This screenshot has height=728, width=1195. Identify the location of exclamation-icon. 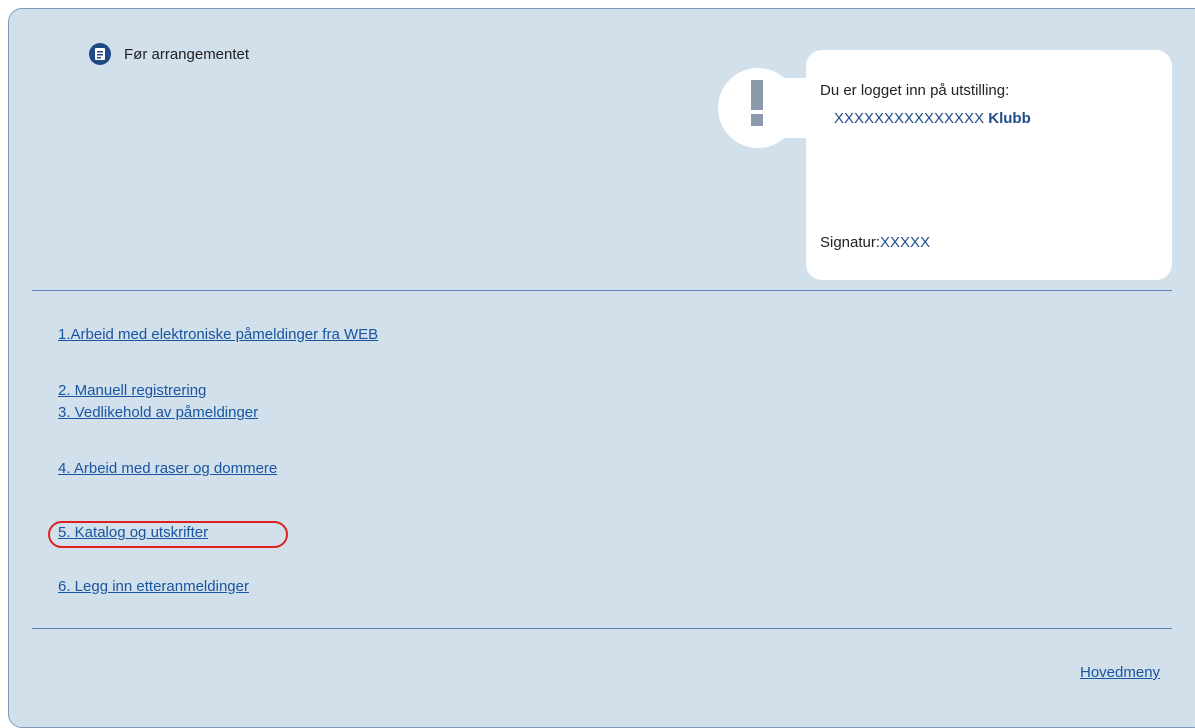
(757, 103).